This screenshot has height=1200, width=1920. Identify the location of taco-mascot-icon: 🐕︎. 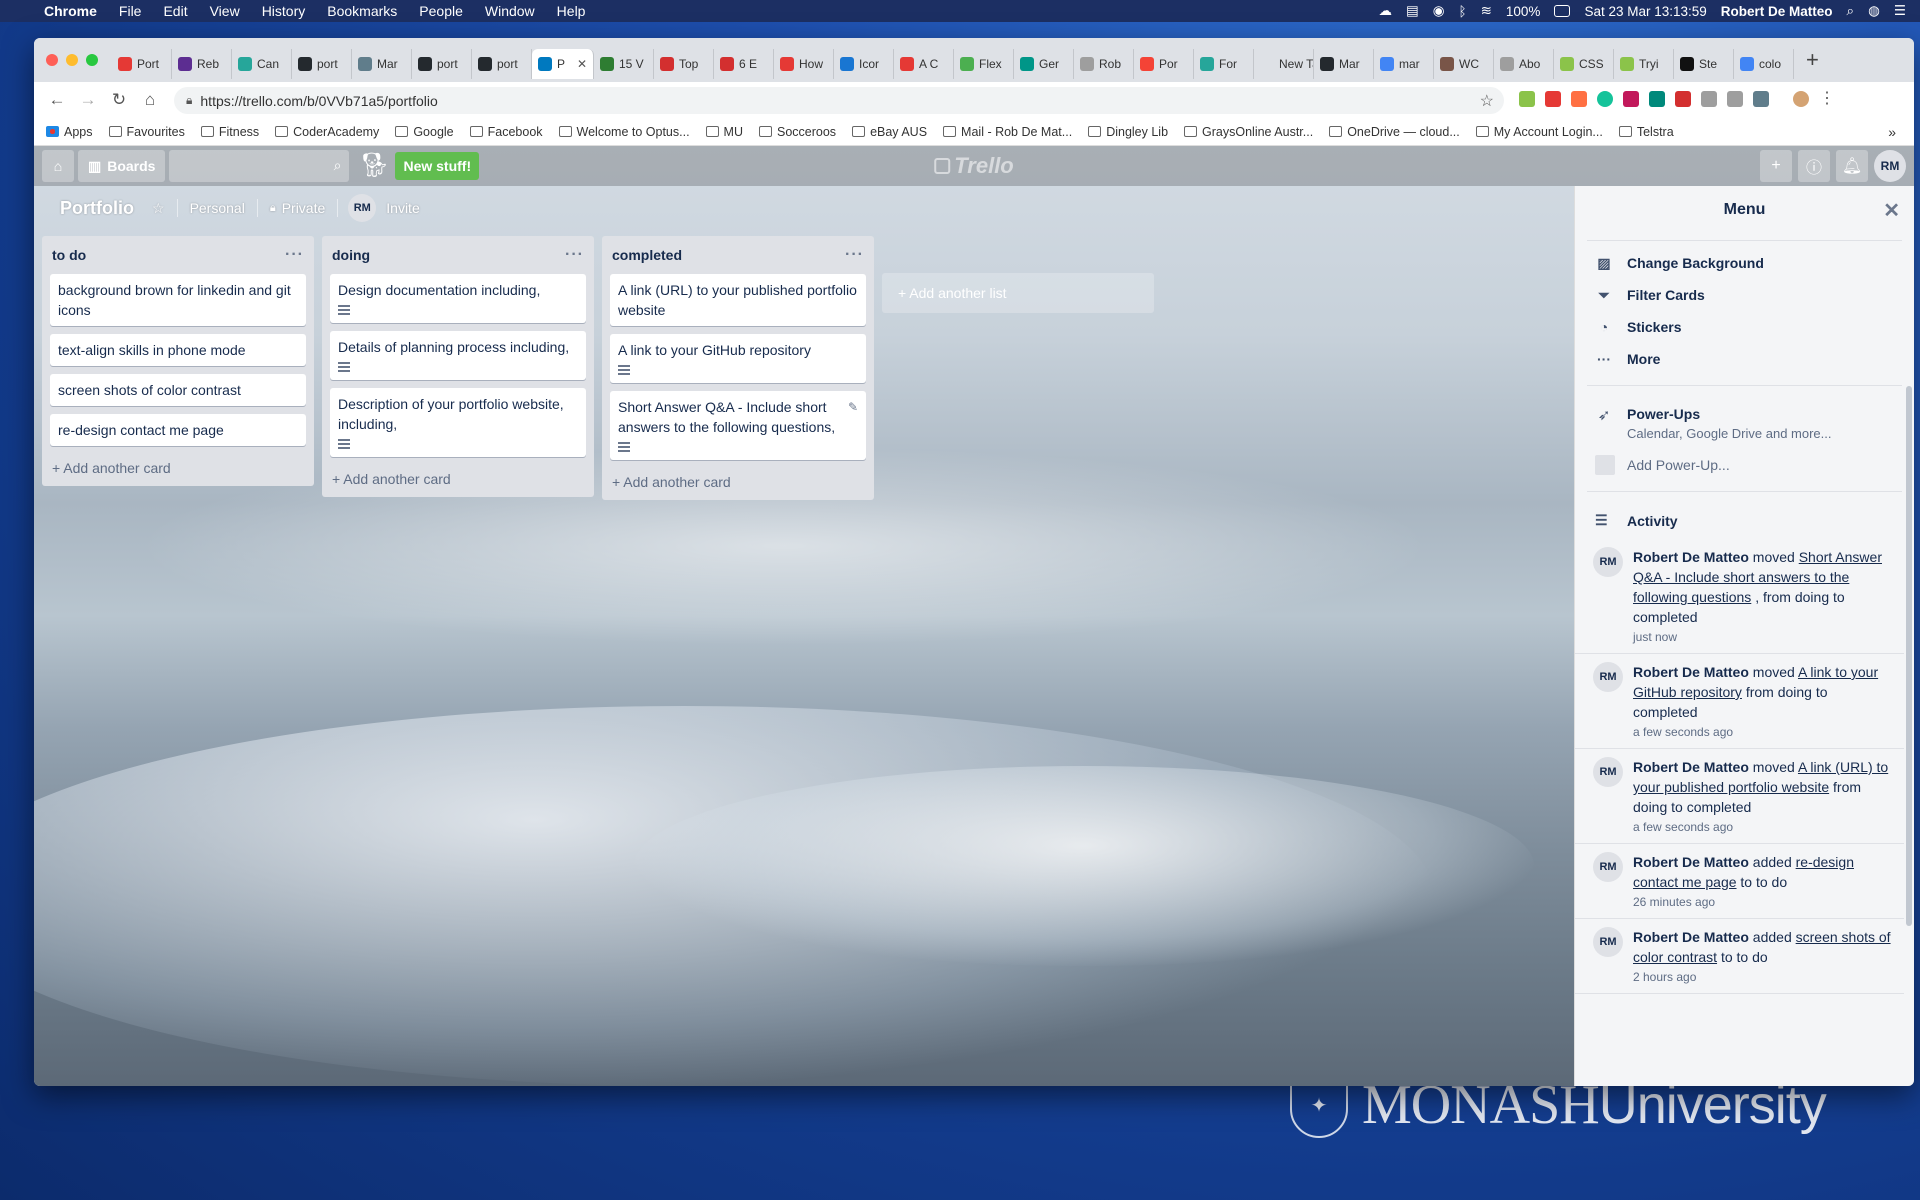
(374, 166).